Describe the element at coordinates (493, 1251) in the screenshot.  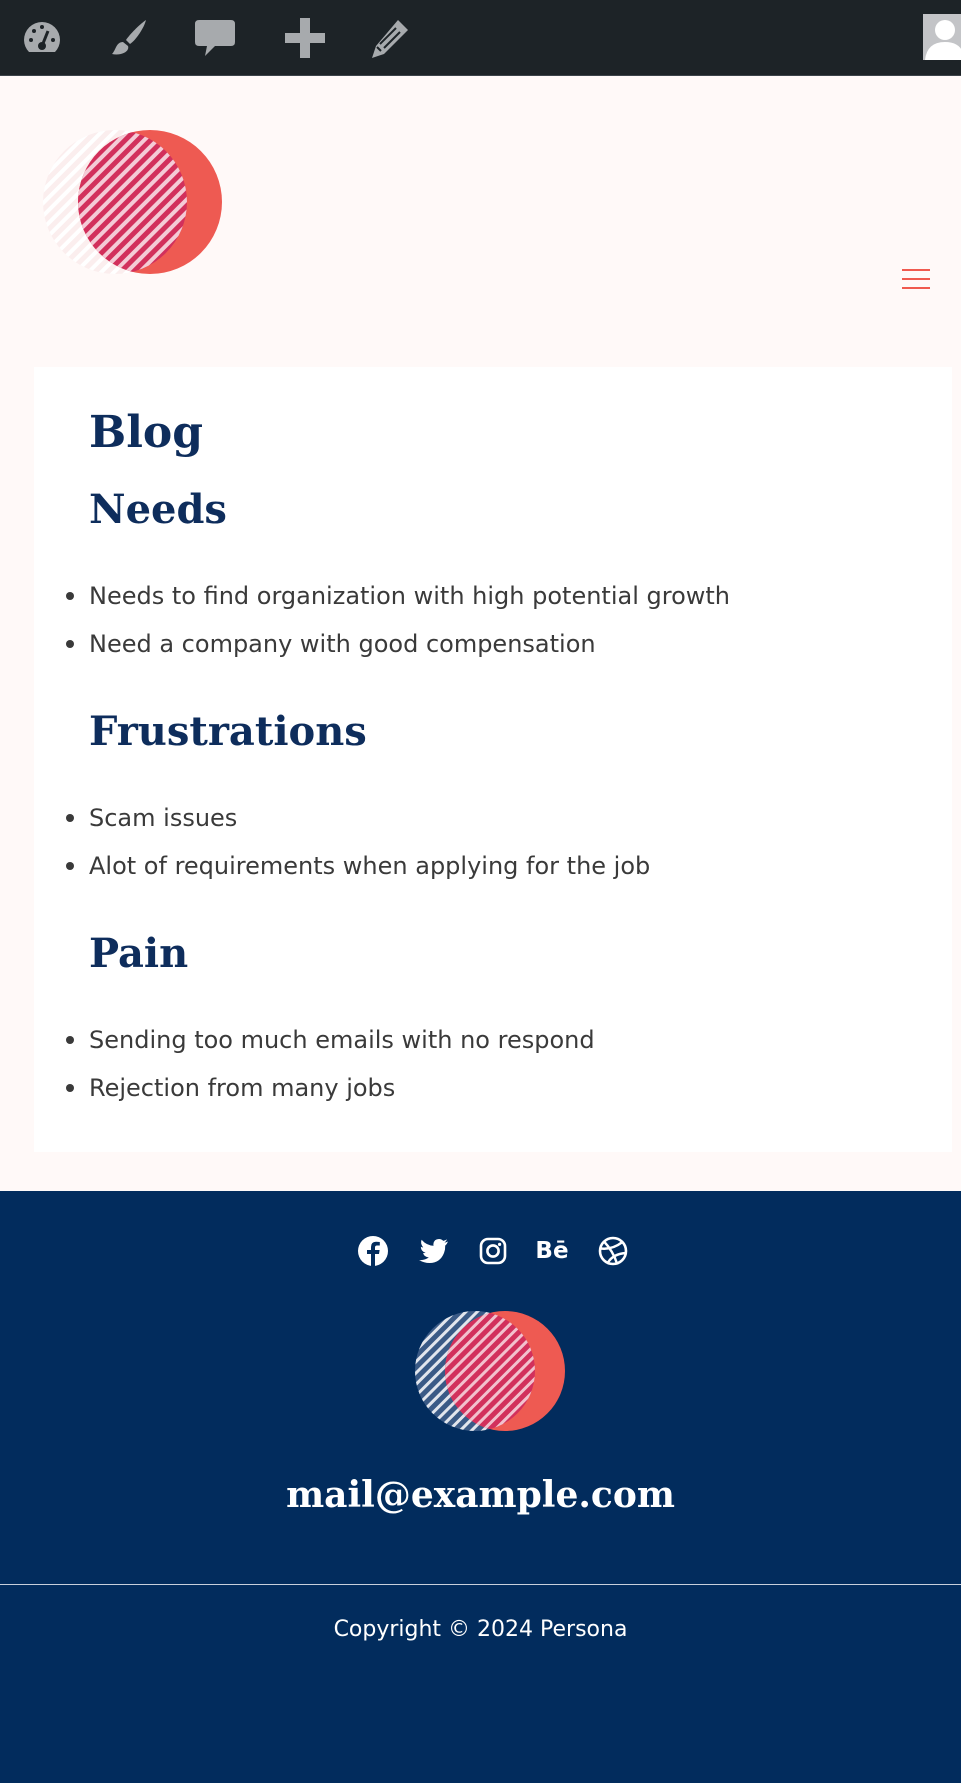
I see `instagram-icon` at that location.